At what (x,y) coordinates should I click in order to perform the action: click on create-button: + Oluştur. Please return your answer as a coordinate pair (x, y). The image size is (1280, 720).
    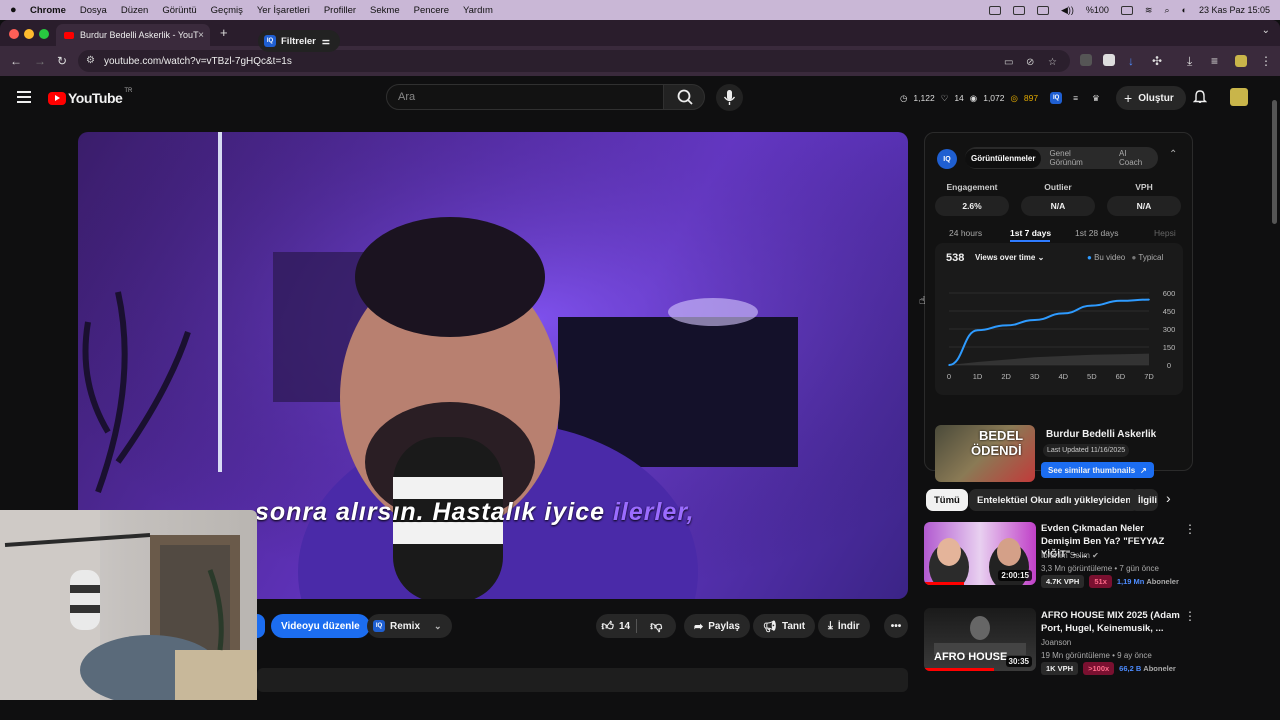
    Looking at the image, I should click on (1151, 98).